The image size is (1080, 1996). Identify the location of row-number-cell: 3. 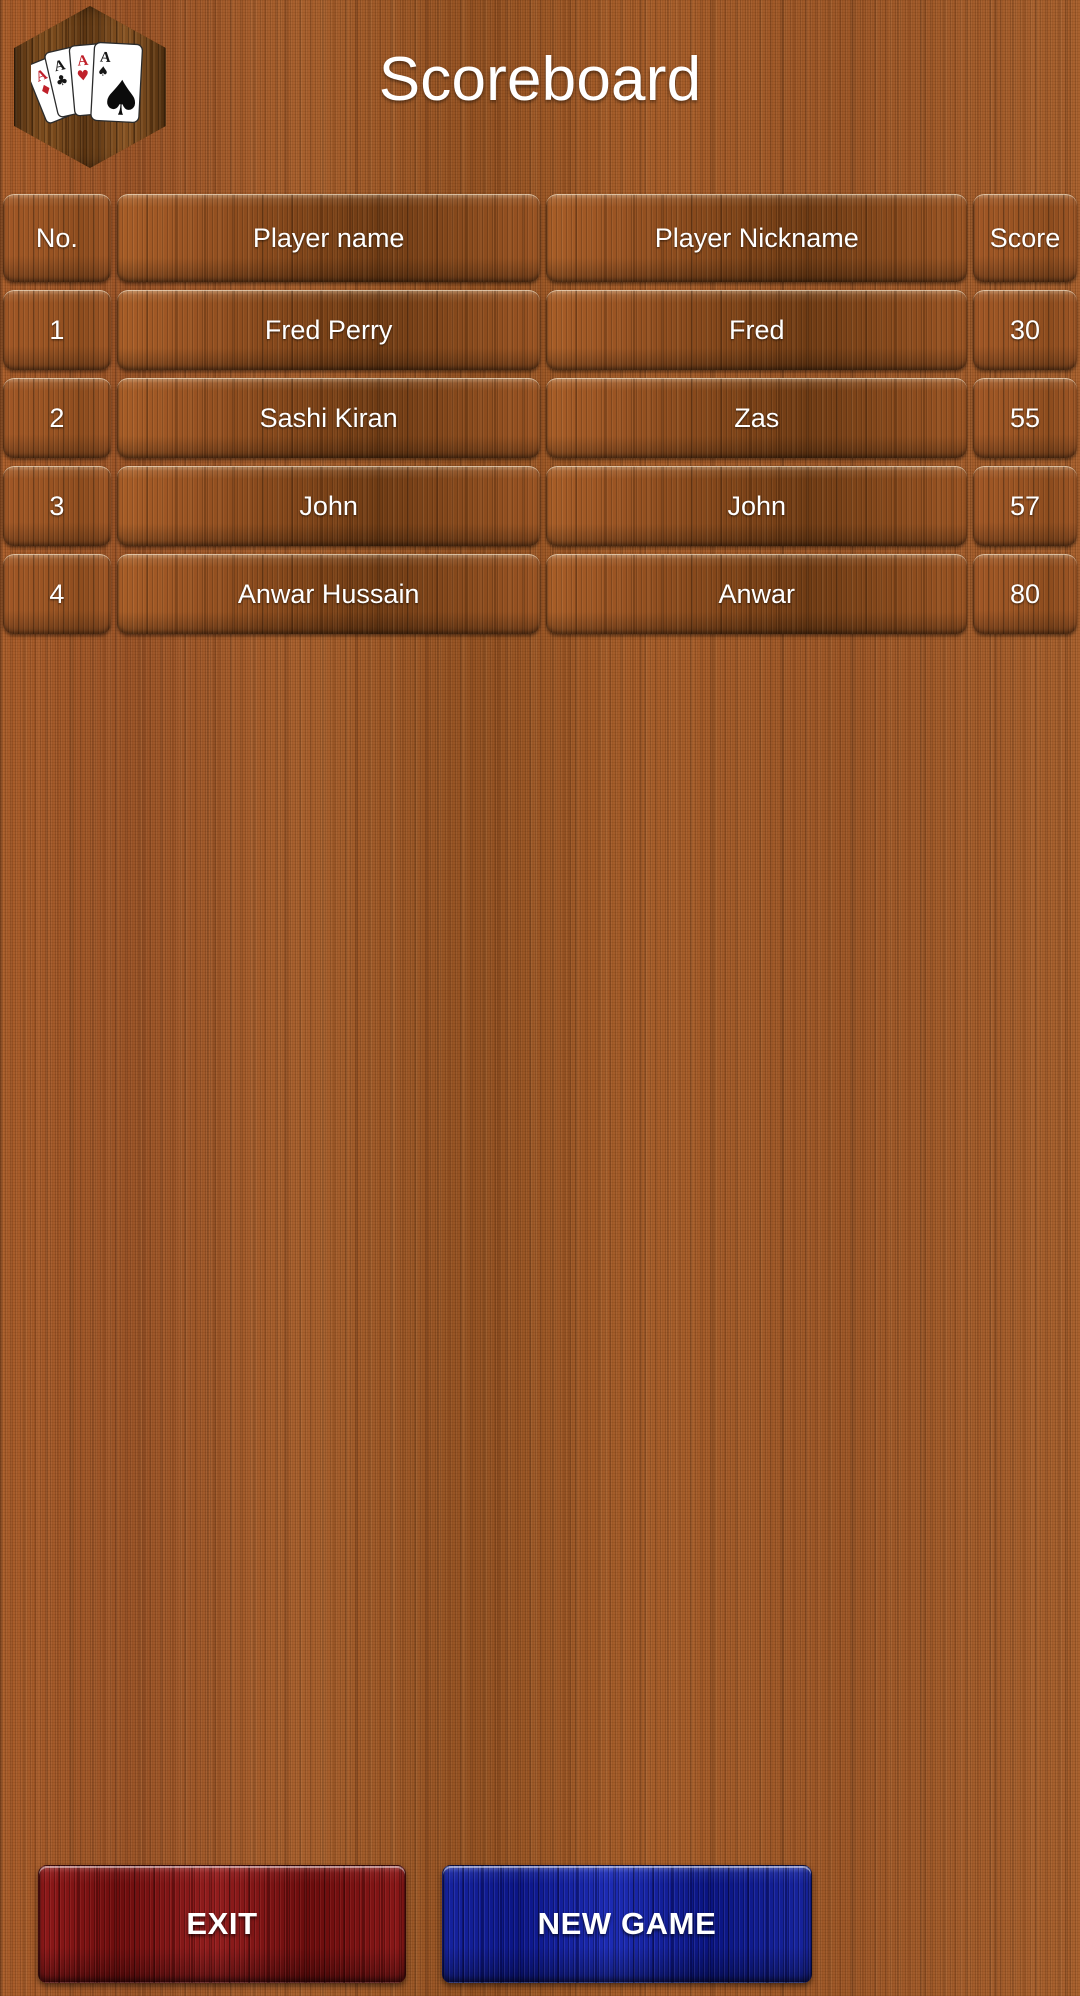
(57, 506).